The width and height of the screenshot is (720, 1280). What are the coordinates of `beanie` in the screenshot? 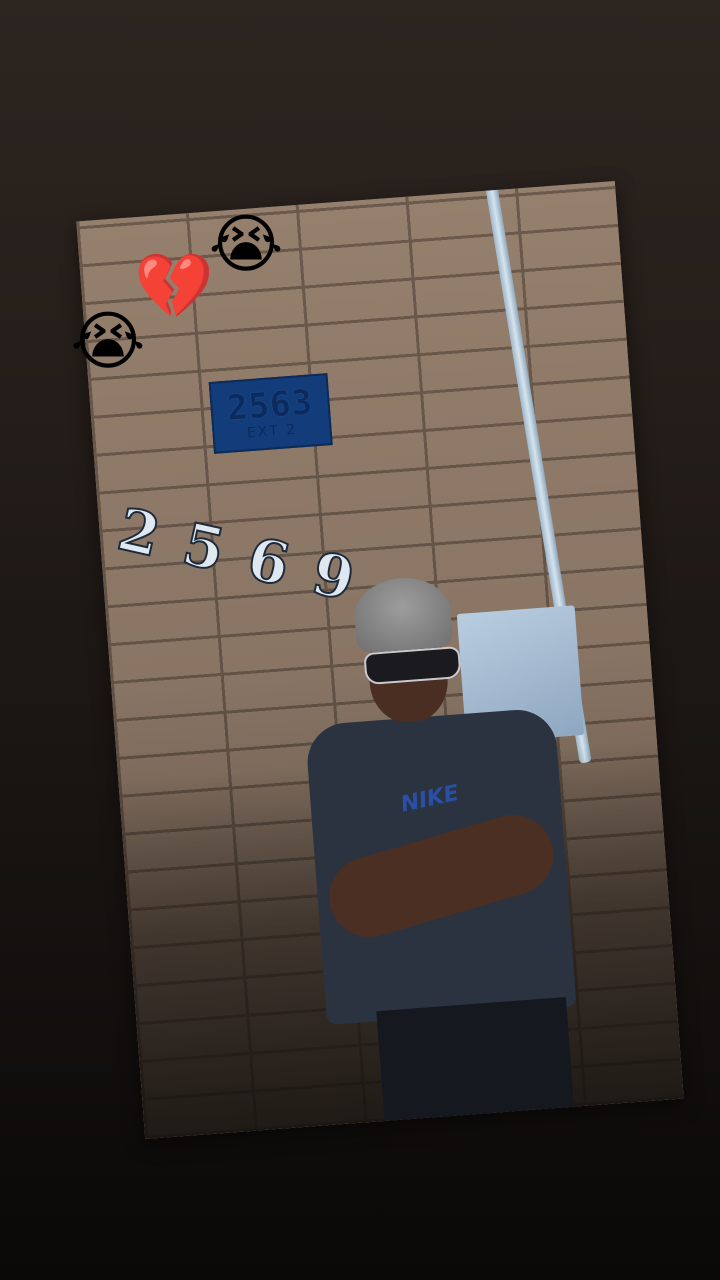 It's located at (403, 614).